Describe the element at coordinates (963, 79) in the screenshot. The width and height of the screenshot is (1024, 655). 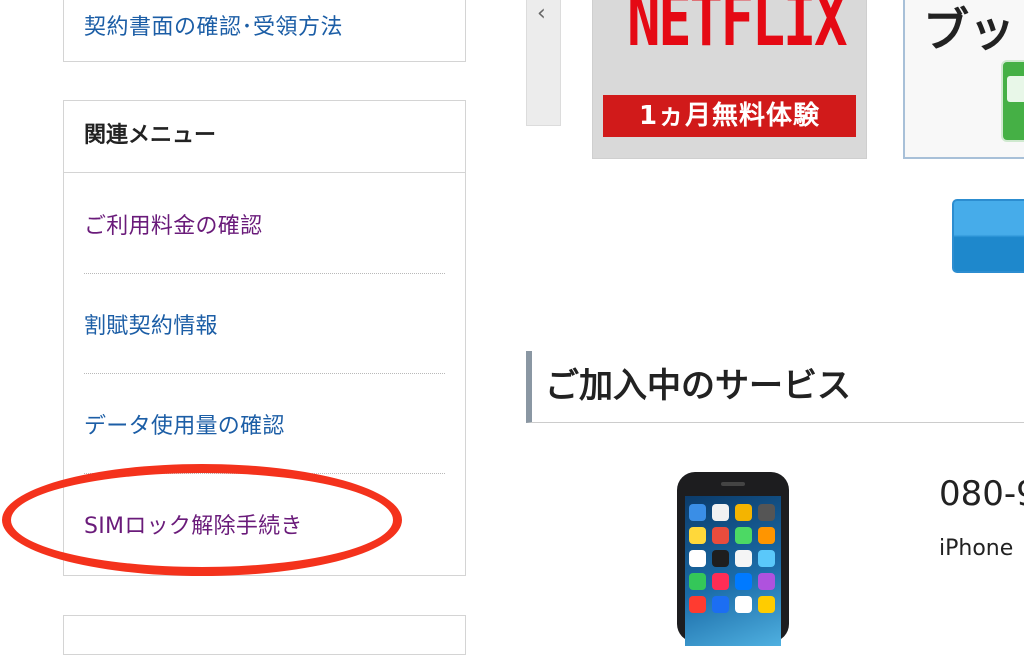
I see `book-banner: ブッ` at that location.